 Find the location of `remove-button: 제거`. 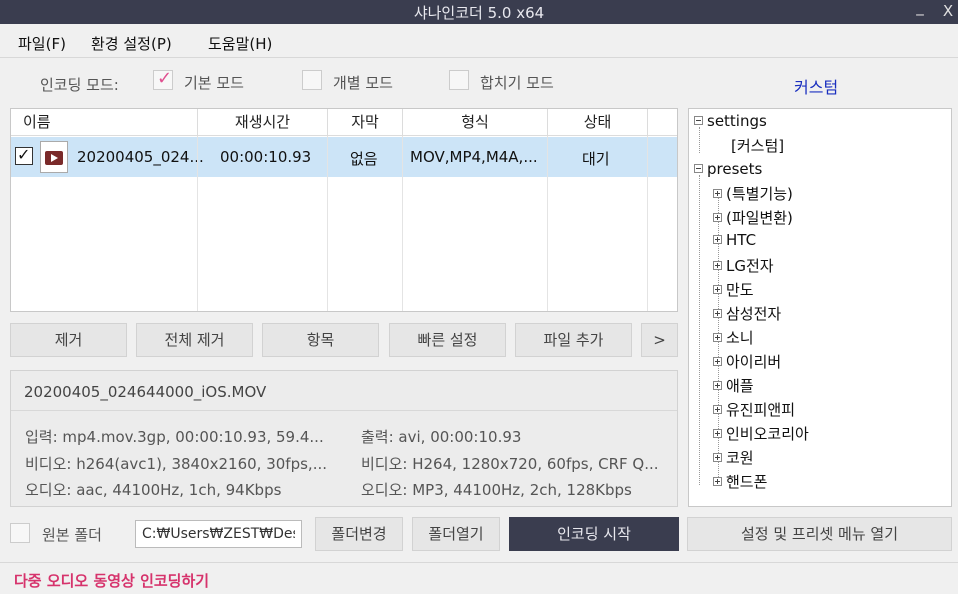

remove-button: 제거 is located at coordinates (68, 340).